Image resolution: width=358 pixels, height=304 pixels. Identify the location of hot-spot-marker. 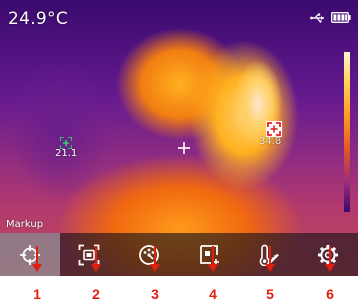
(274, 129).